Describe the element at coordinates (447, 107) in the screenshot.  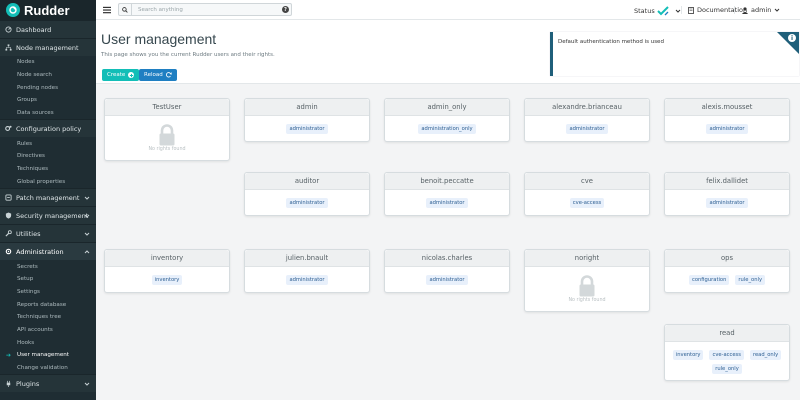
I see `user-card-name: admin_only` at that location.